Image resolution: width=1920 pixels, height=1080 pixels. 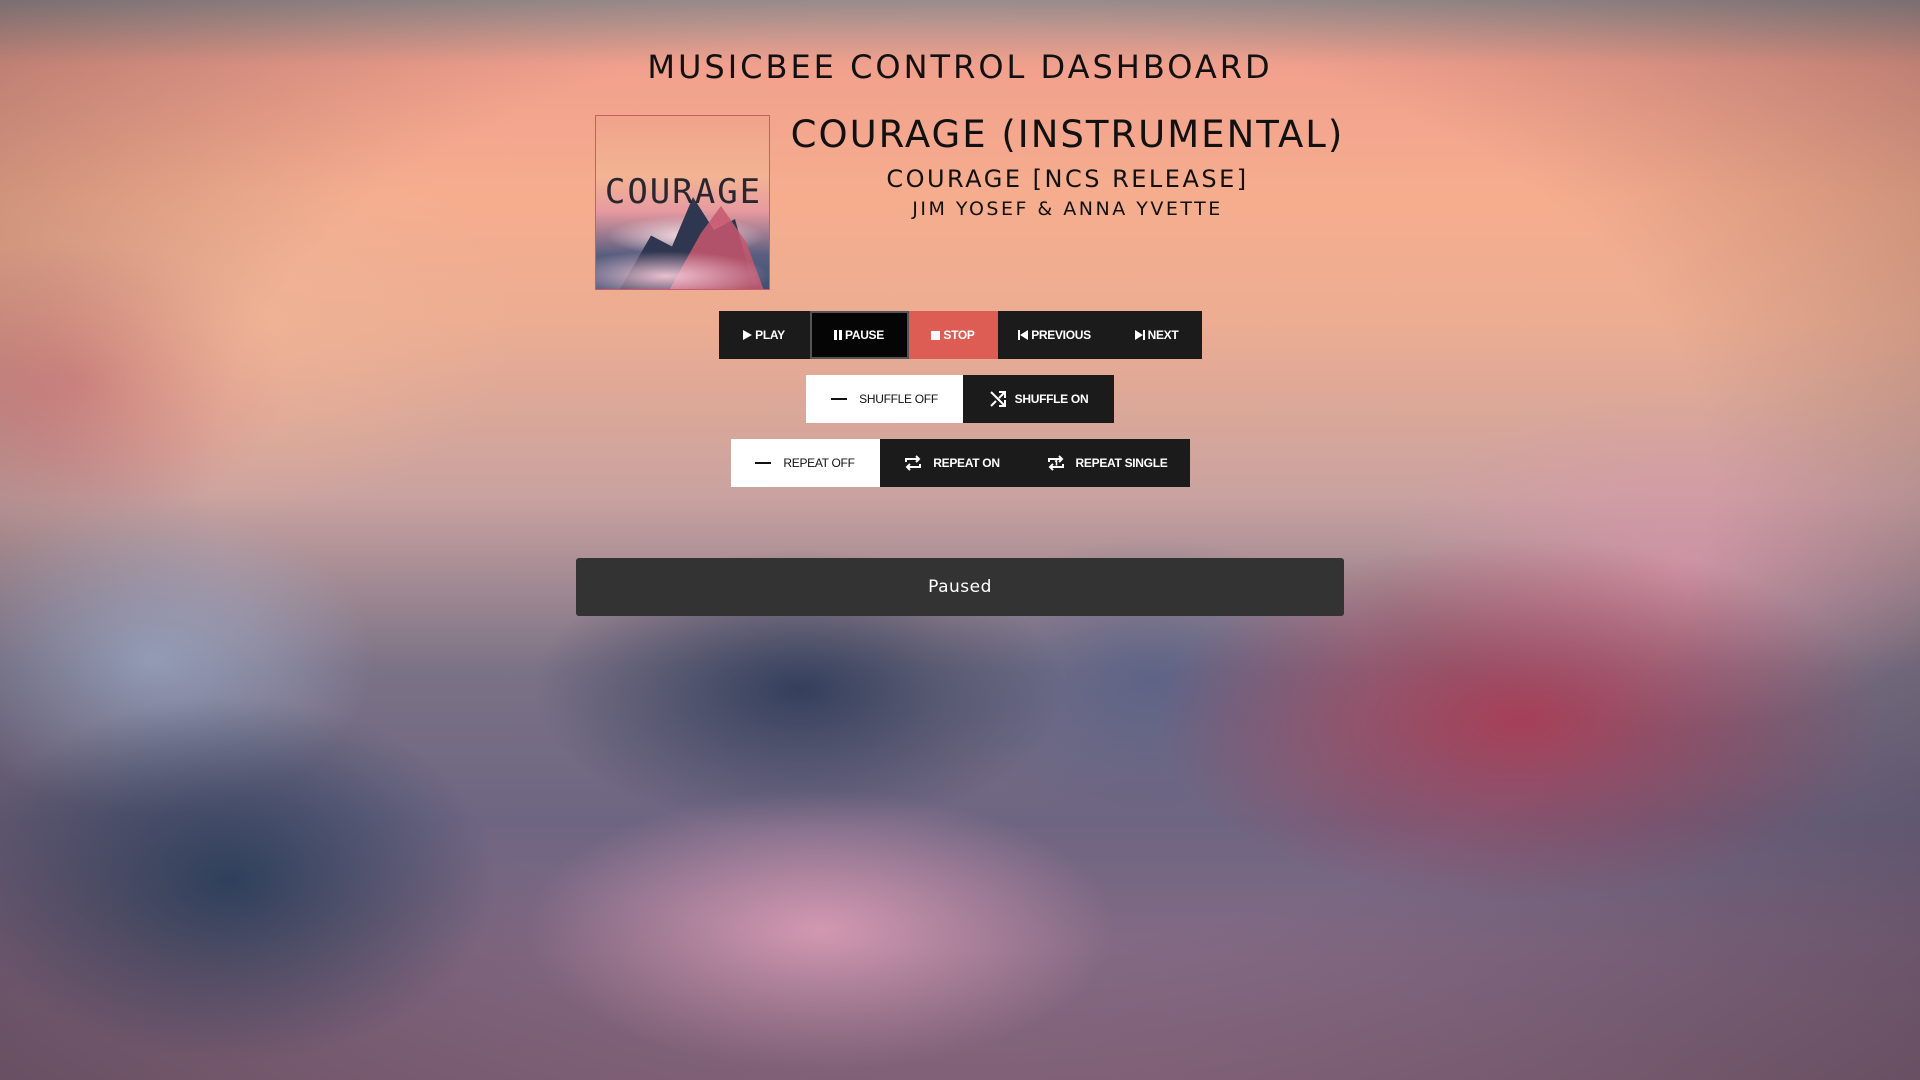 I want to click on status-bar: Paused, so click(x=960, y=587).